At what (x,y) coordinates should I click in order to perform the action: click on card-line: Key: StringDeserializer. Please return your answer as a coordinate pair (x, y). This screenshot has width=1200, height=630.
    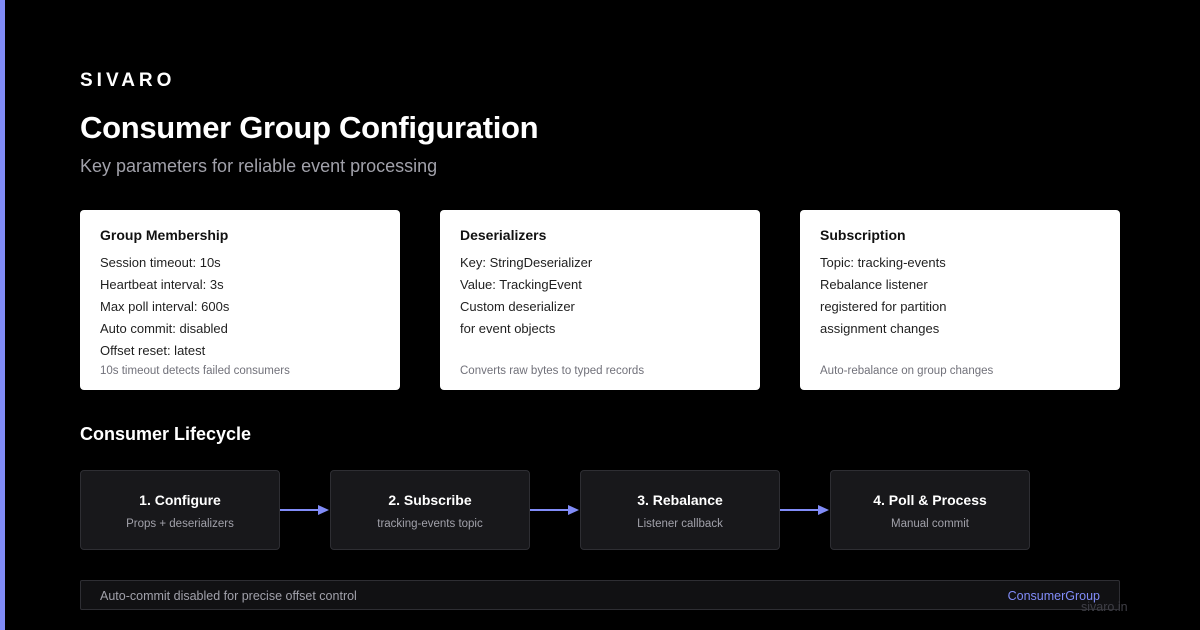
    Looking at the image, I should click on (526, 262).